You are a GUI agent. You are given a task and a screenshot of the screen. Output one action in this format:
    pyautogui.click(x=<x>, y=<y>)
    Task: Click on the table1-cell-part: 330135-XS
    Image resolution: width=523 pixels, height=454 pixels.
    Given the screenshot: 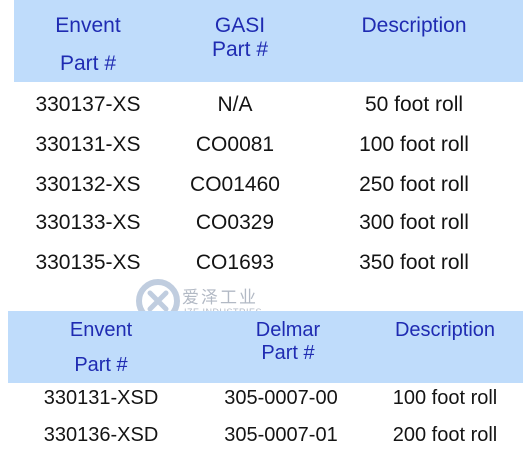 What is the action you would take?
    pyautogui.click(x=88, y=262)
    